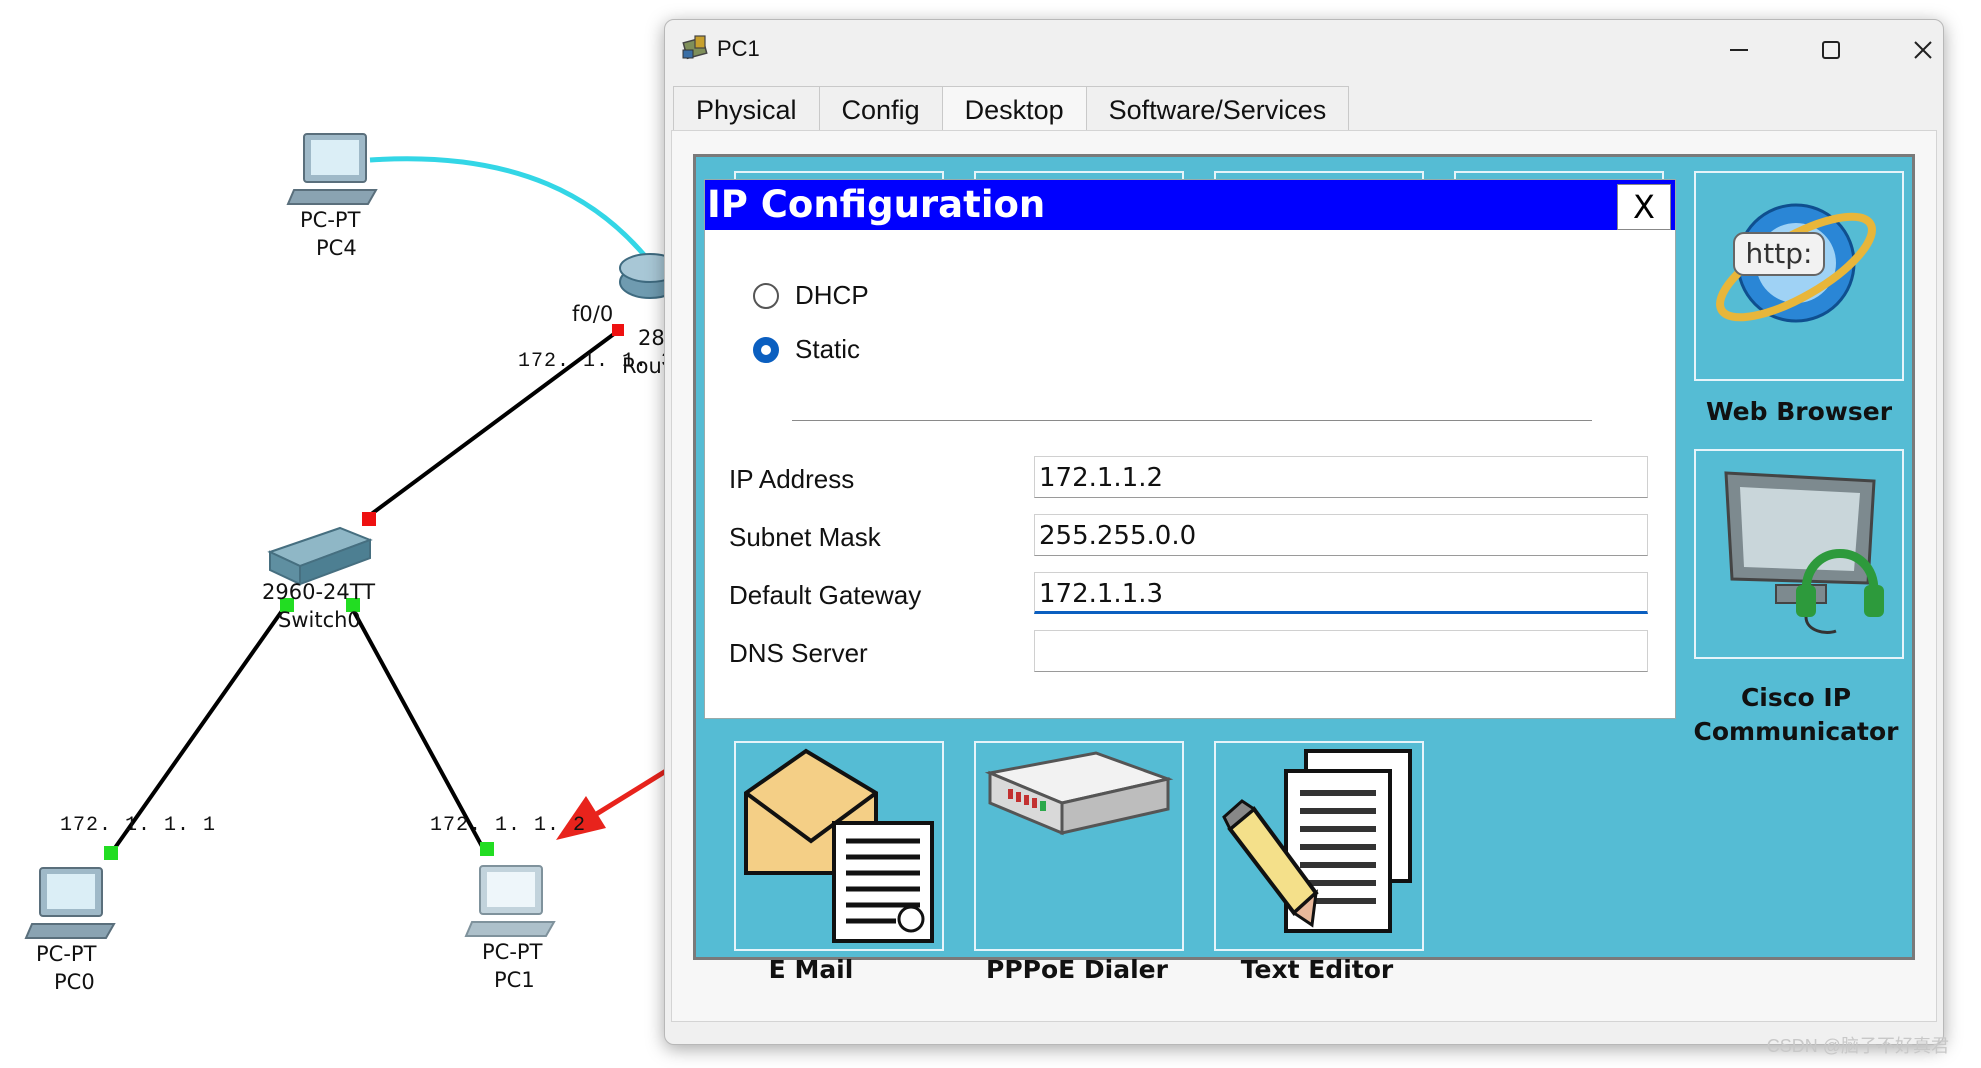  Describe the element at coordinates (746, 108) in the screenshot. I see `tab-physical: Physical` at that location.